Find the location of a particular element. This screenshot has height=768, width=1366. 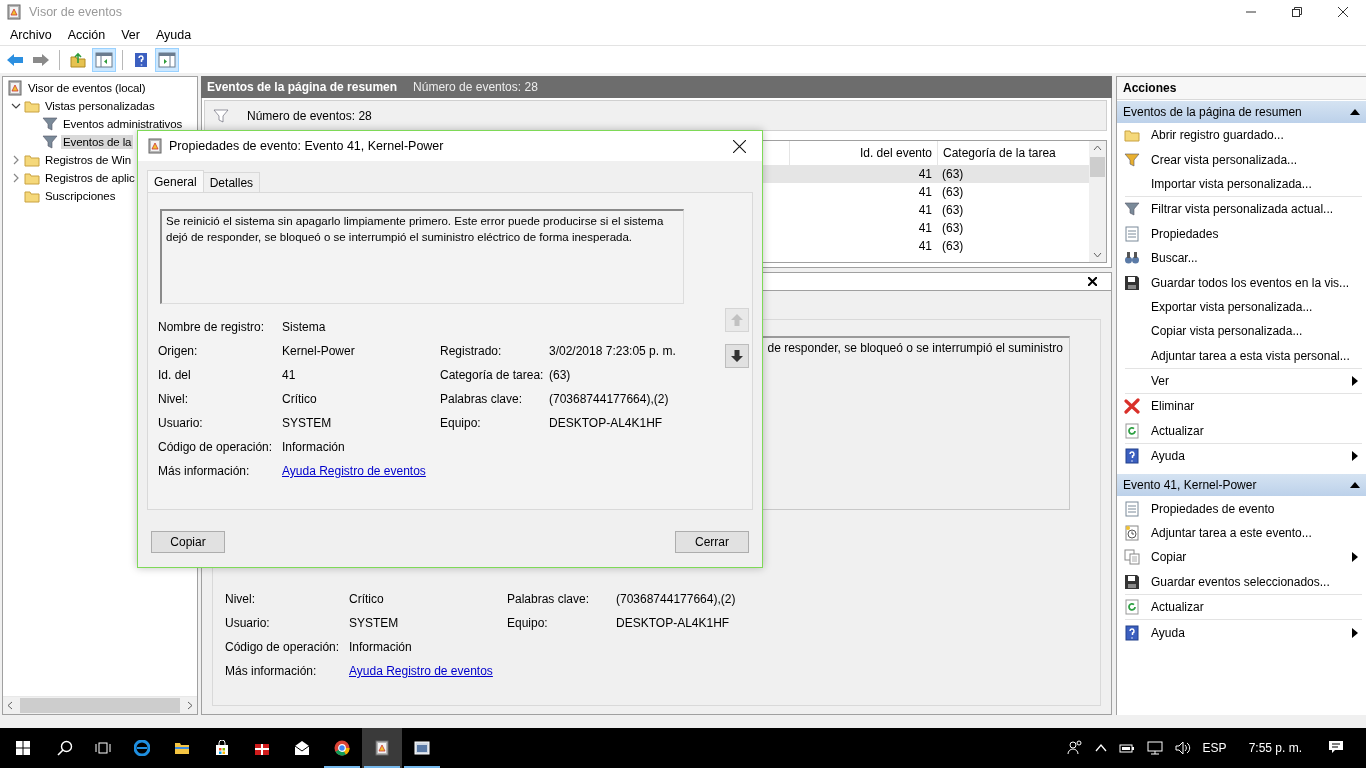

windows-start-icon is located at coordinates (23, 748).